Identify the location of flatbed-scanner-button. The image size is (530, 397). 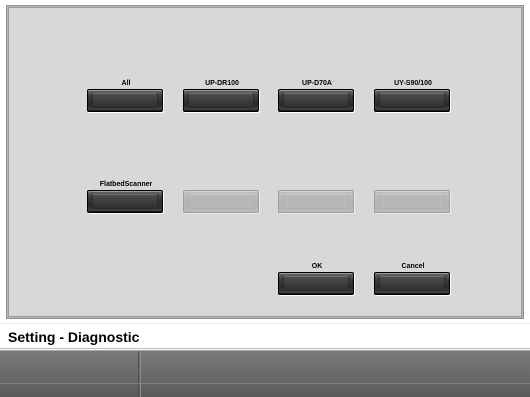
(125, 201).